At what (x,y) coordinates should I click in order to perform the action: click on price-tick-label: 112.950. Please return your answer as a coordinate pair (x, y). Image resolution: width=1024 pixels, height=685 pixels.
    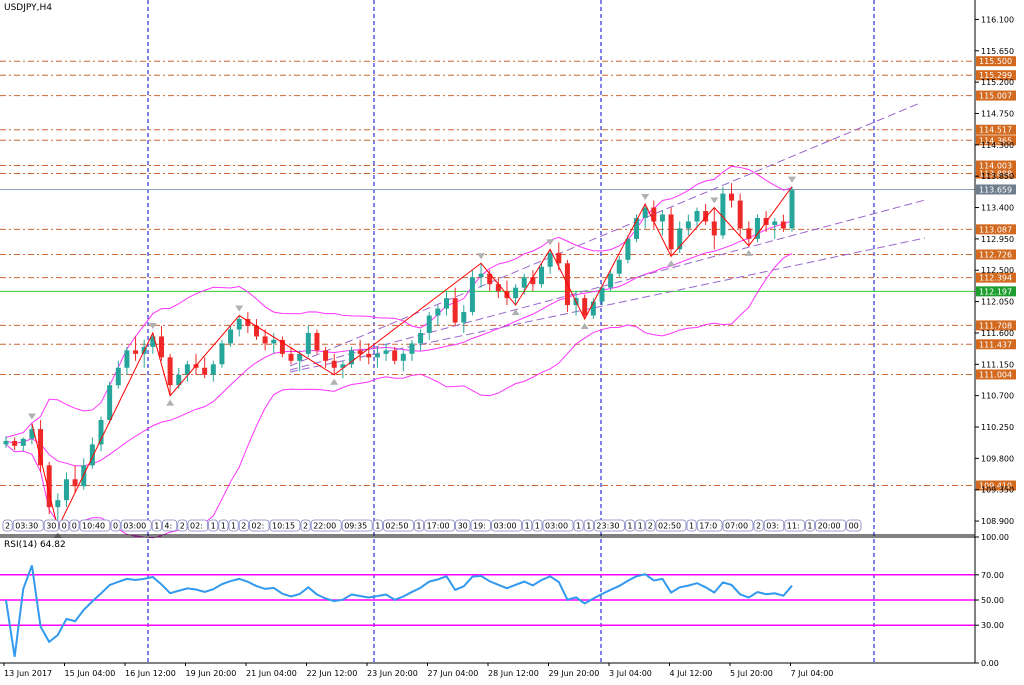
    Looking at the image, I should click on (997, 239).